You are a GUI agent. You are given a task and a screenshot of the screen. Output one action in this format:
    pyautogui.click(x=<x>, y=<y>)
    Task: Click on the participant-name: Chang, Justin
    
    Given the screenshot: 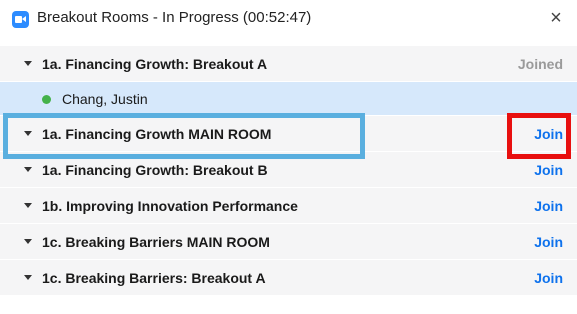 What is the action you would take?
    pyautogui.click(x=105, y=99)
    